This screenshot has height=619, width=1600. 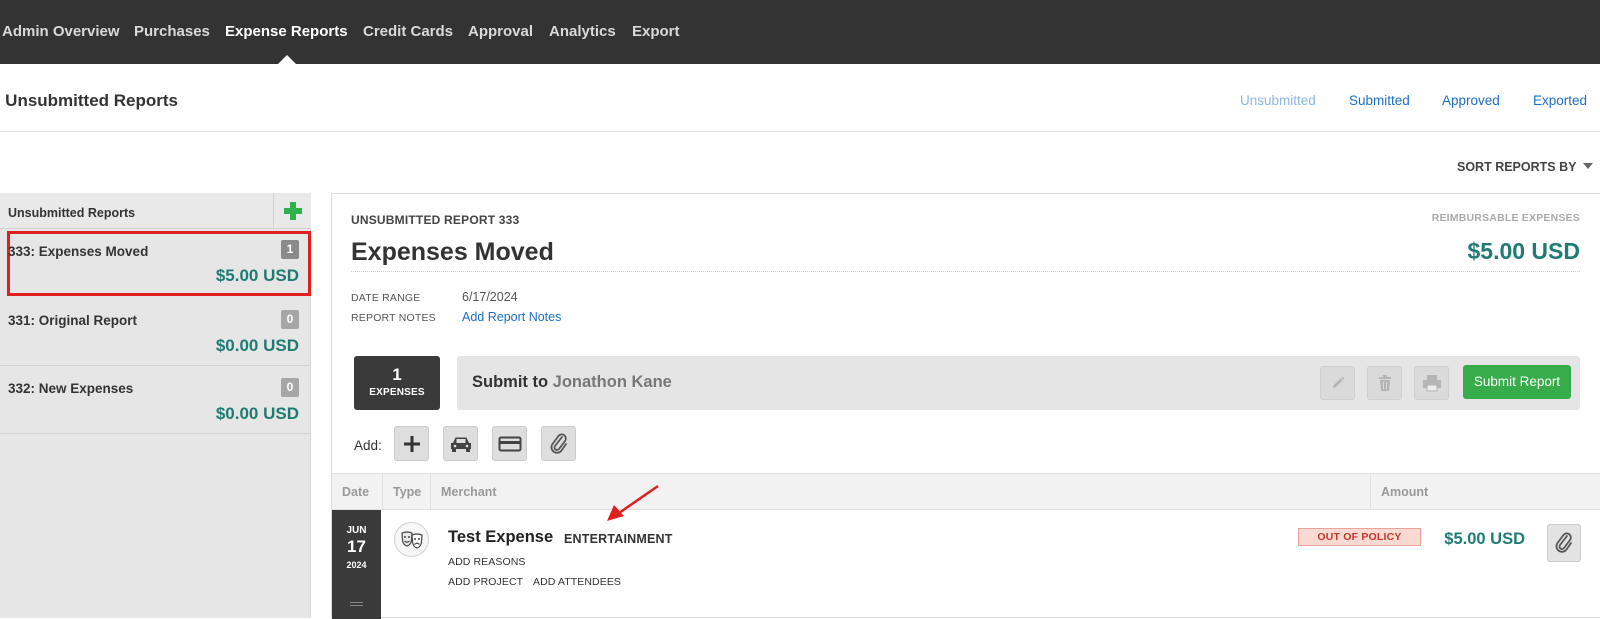 I want to click on approver-name: Jonathon Kane, so click(x=612, y=382).